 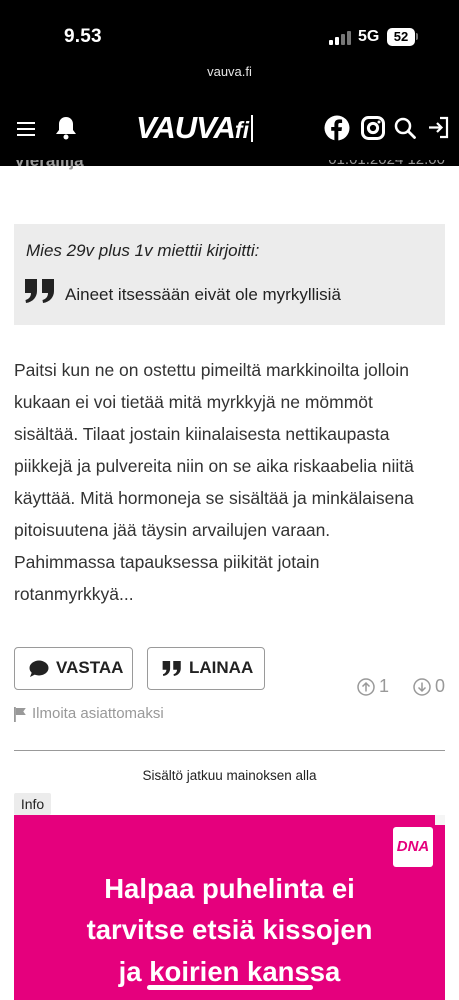 I want to click on logo-main: VAUVA, so click(x=186, y=127).